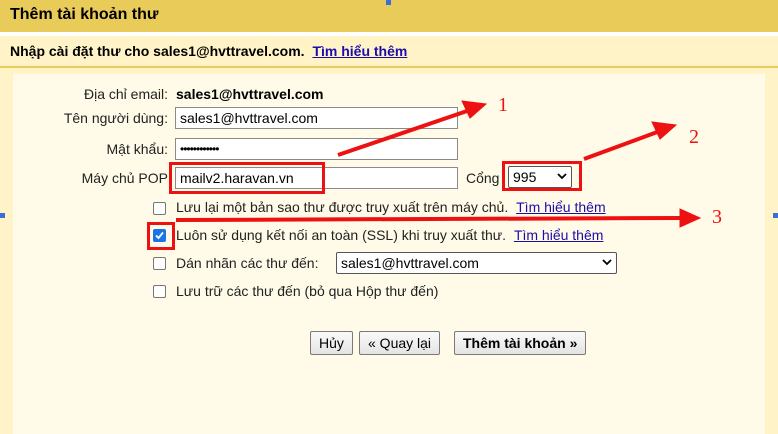  I want to click on resize-handle-right, so click(775, 215).